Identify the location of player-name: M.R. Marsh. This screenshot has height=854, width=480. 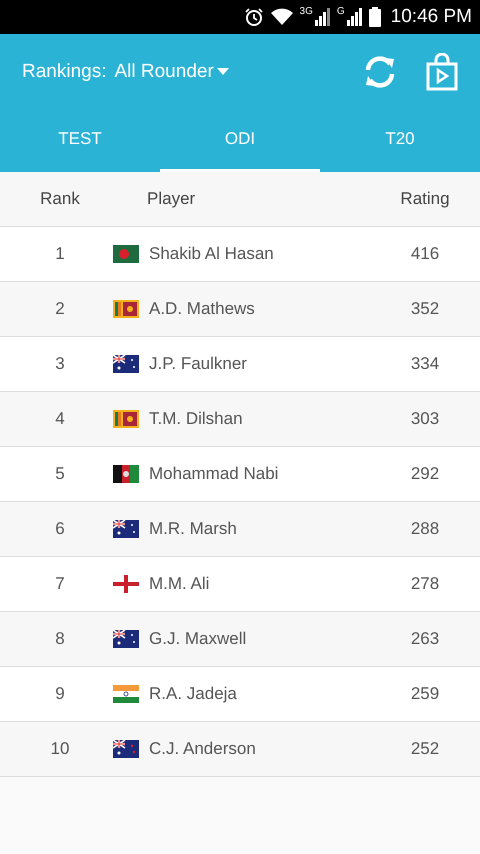
(193, 529).